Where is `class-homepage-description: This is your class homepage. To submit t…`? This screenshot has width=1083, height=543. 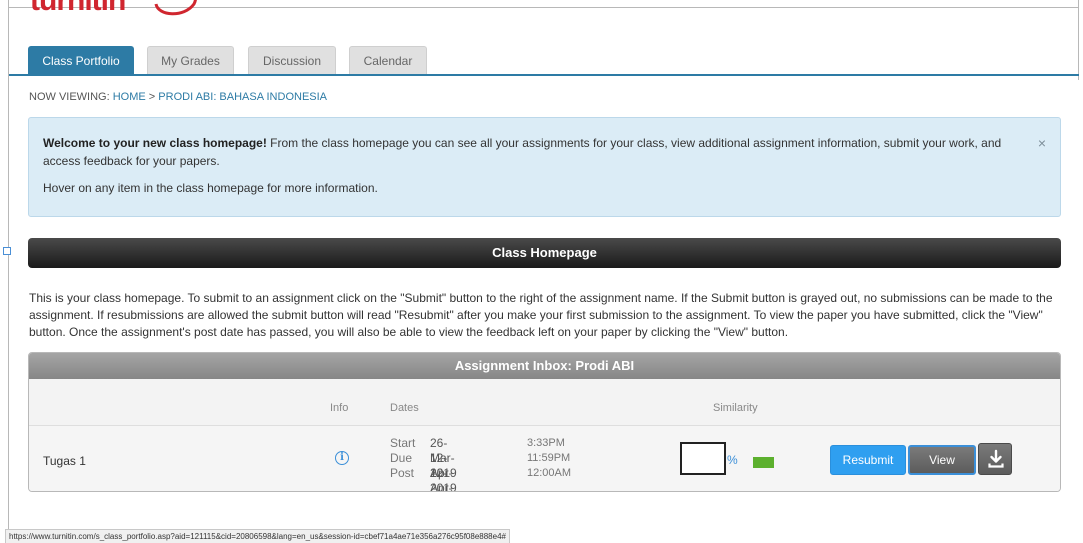 class-homepage-description: This is your class homepage. To submit t… is located at coordinates (541, 315).